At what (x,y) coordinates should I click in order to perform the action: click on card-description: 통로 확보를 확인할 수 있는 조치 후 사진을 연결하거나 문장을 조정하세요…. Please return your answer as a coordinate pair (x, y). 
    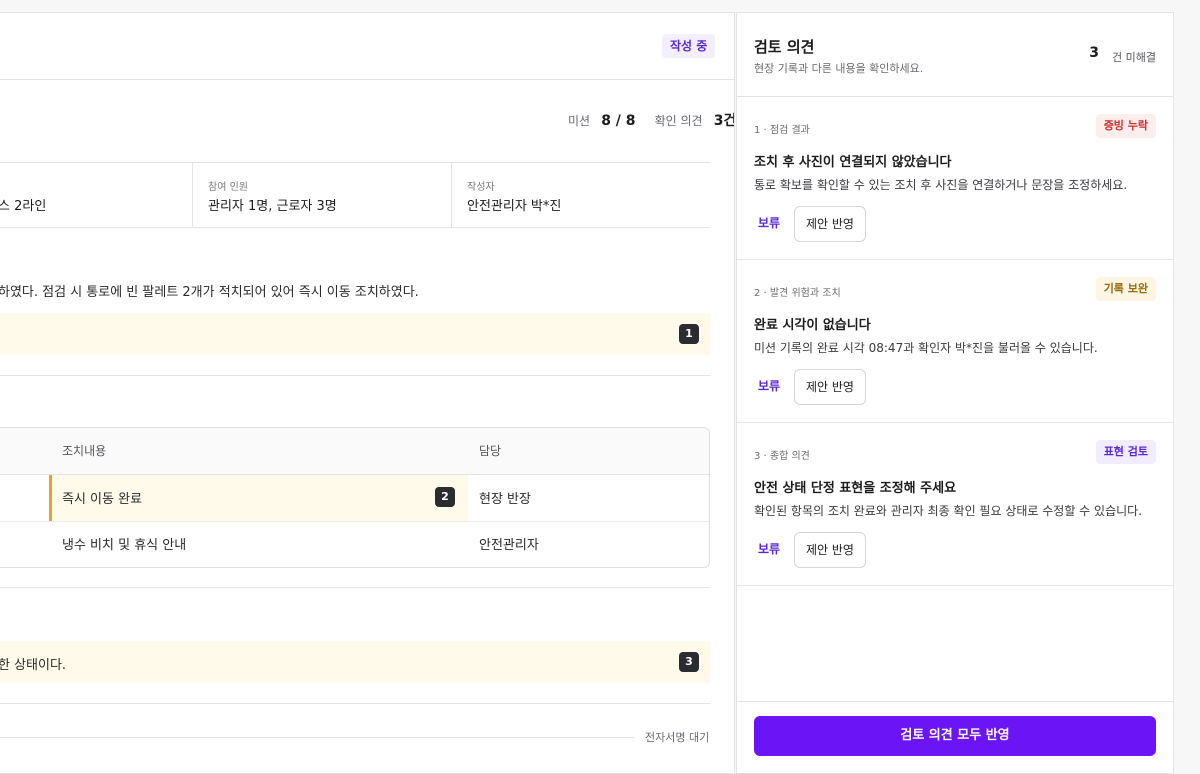
    Looking at the image, I should click on (941, 185).